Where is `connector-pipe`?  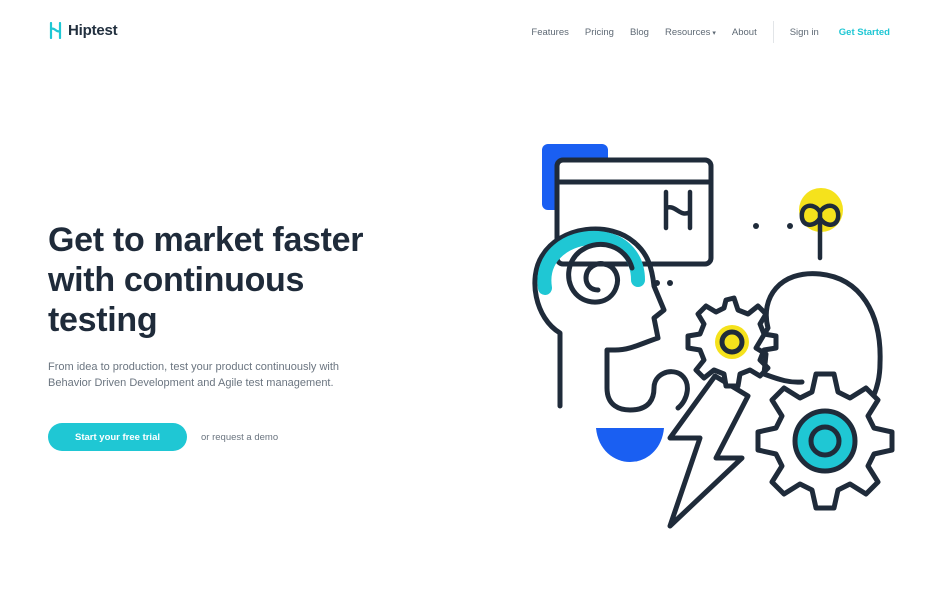
connector-pipe is located at coordinates (647, 391).